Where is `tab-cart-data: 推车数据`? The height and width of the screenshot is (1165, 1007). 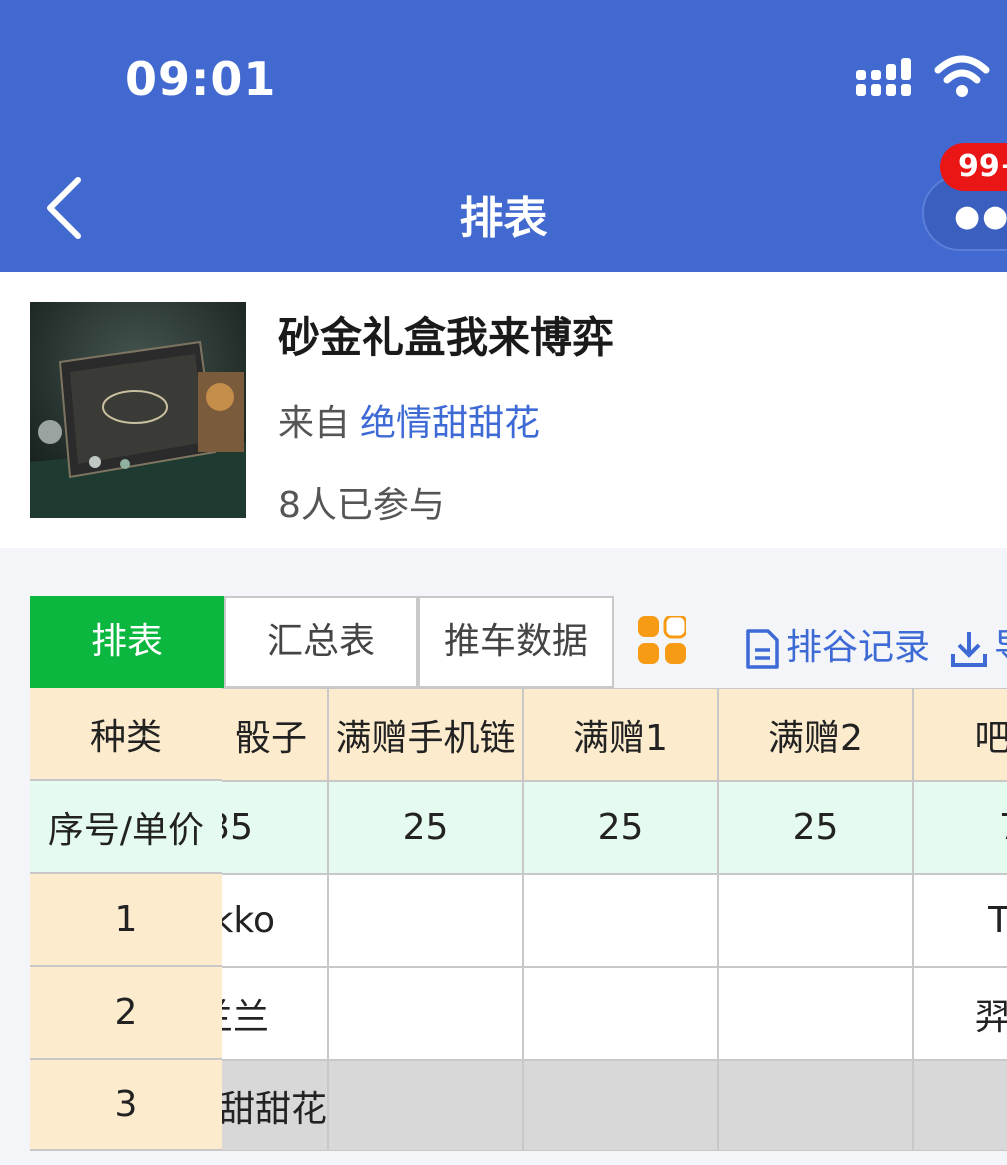 tab-cart-data: 推车数据 is located at coordinates (516, 642).